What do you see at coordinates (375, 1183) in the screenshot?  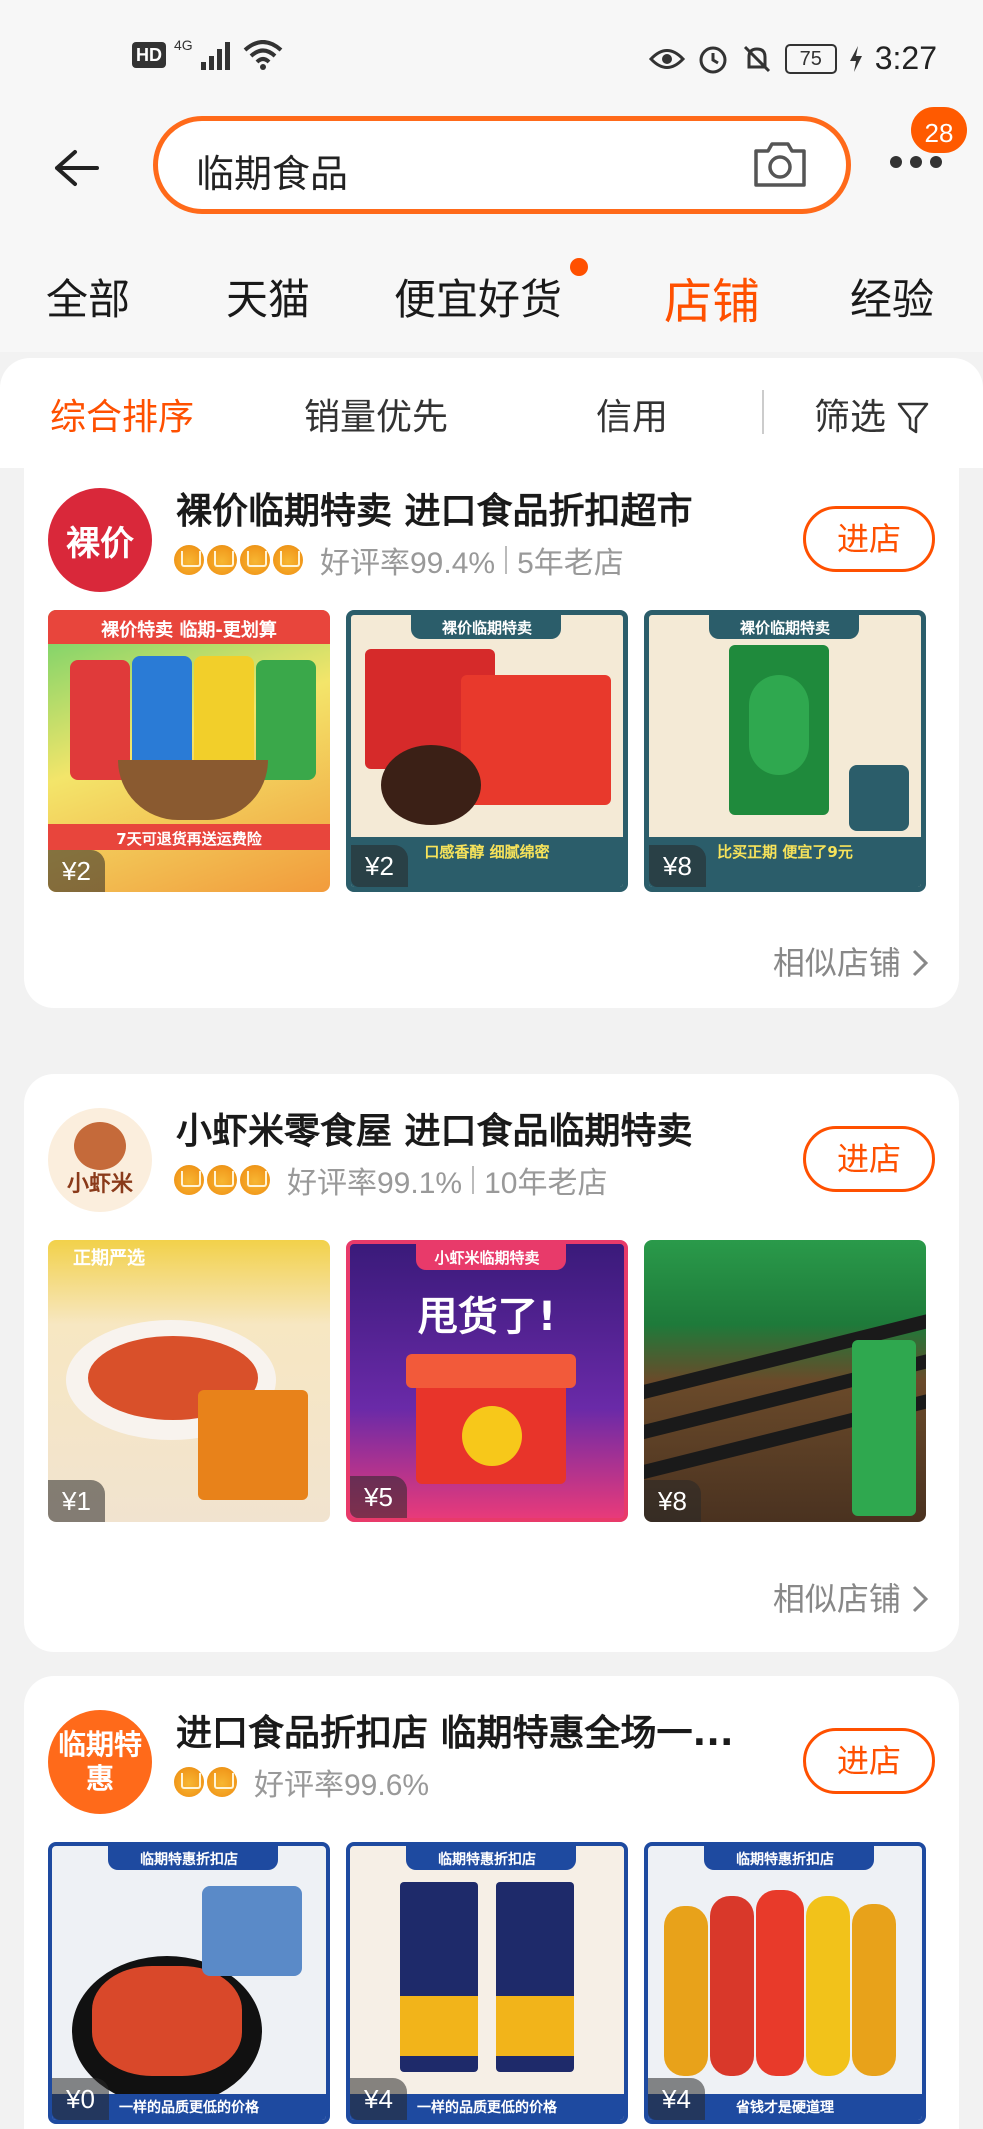 I see `shop-rating: 好评率99.1%` at bounding box center [375, 1183].